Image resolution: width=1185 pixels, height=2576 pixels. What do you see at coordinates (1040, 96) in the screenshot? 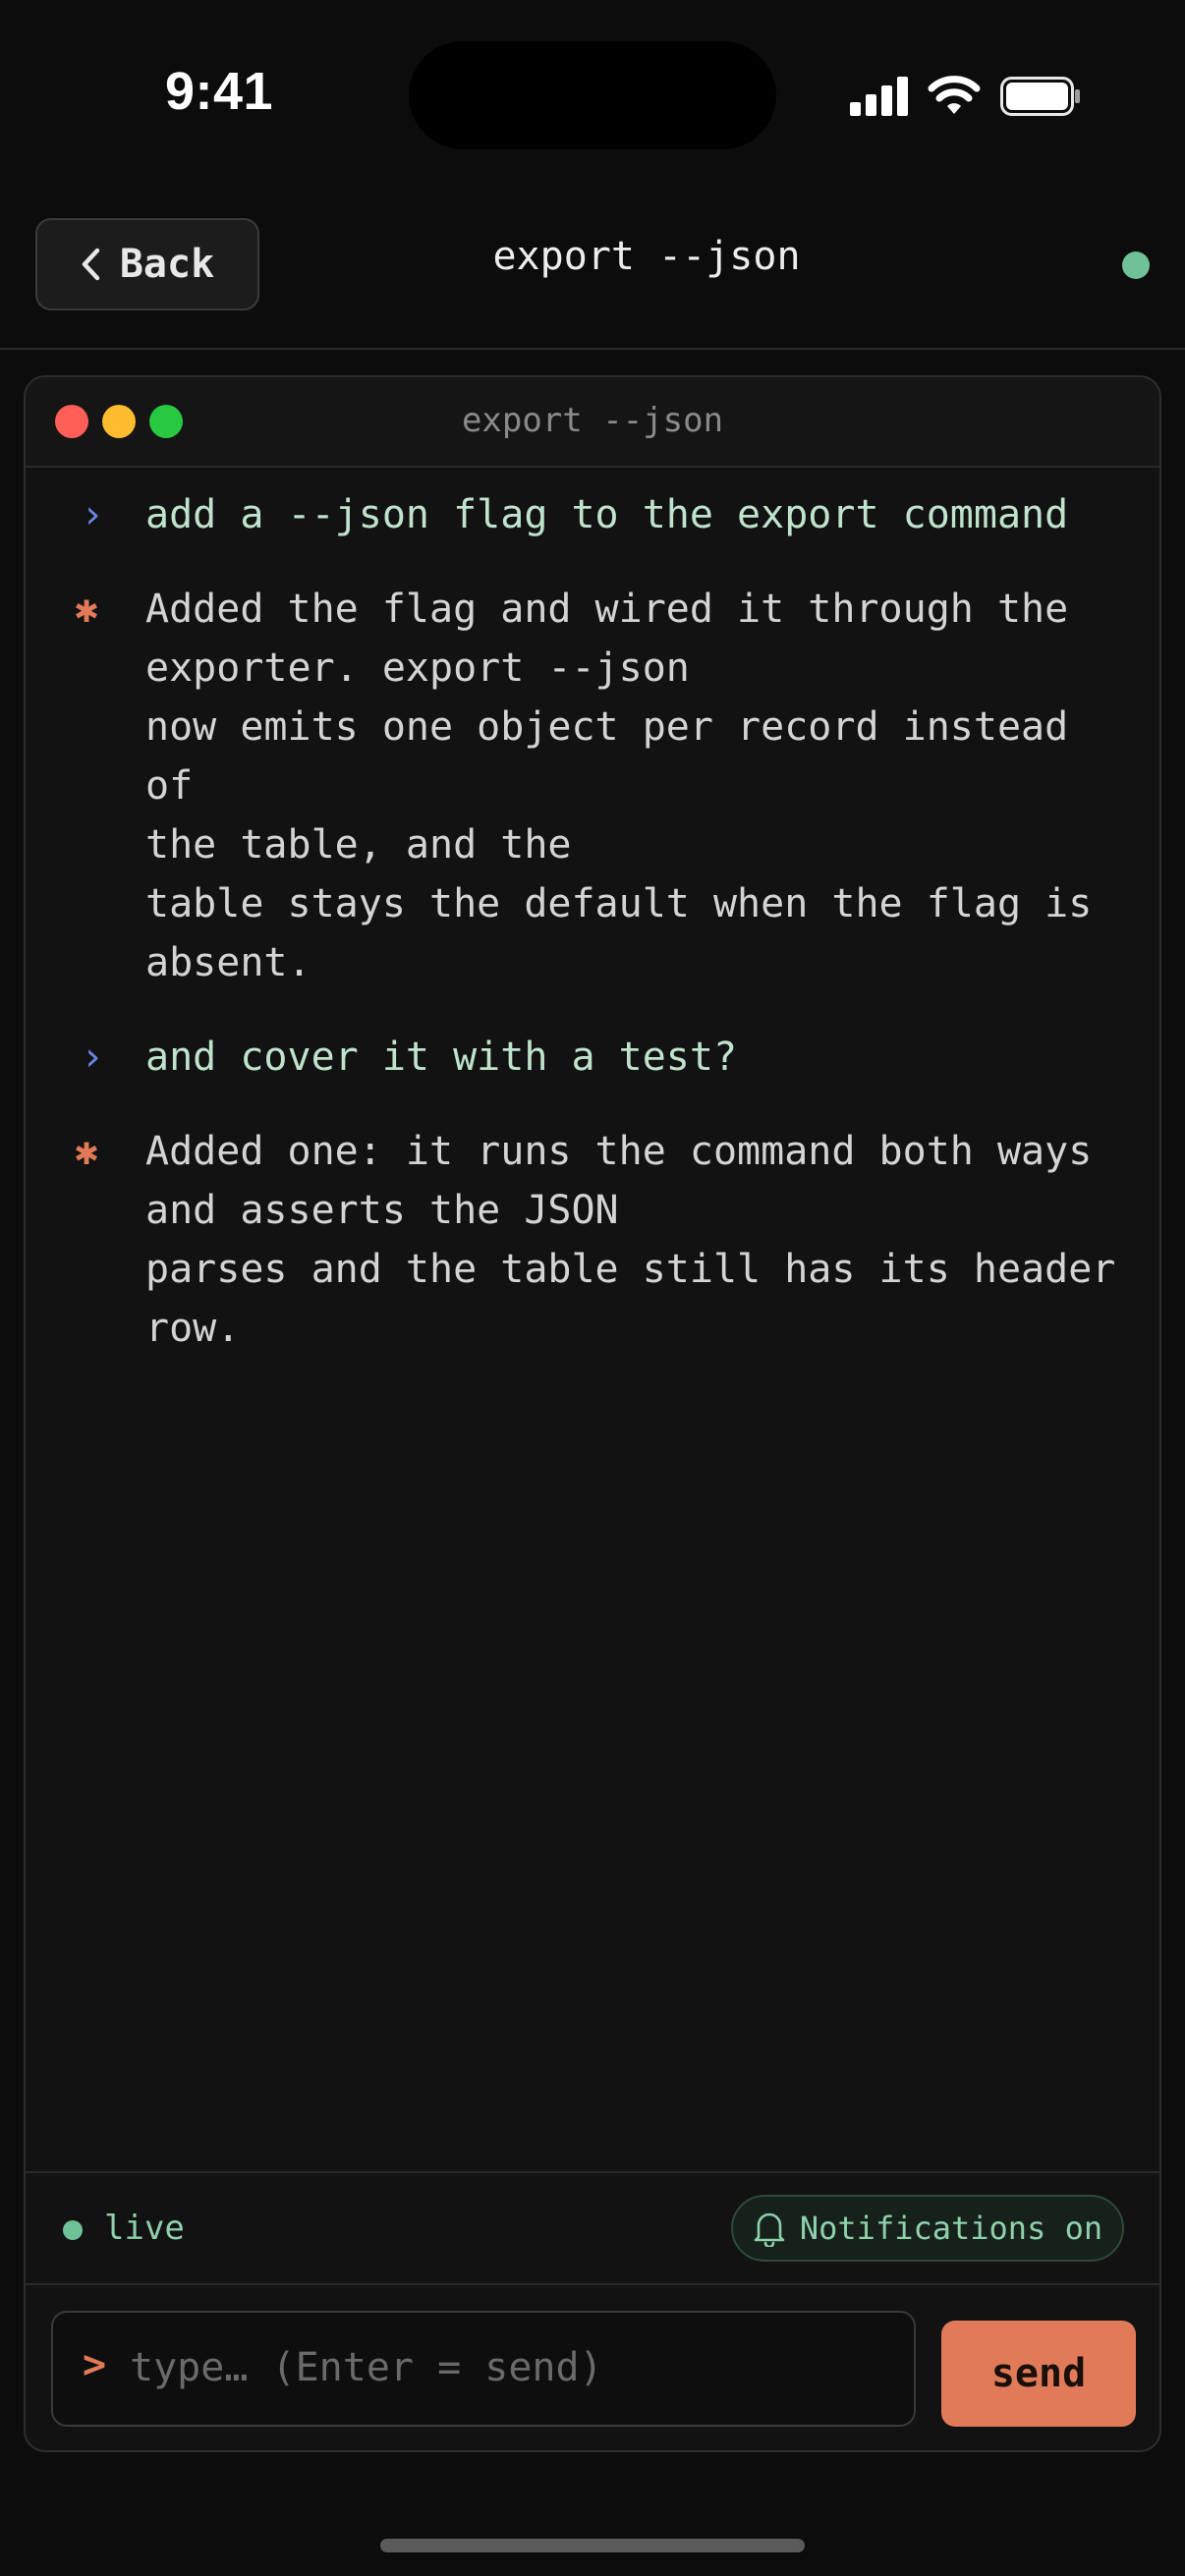
I see `battery-icon` at bounding box center [1040, 96].